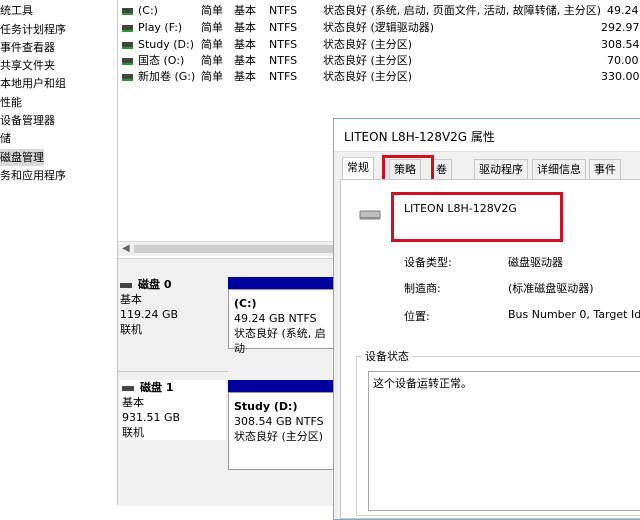 The width and height of the screenshot is (640, 520). I want to click on dialog-title: LITEON L8H-128V2G 属性, so click(419, 137).